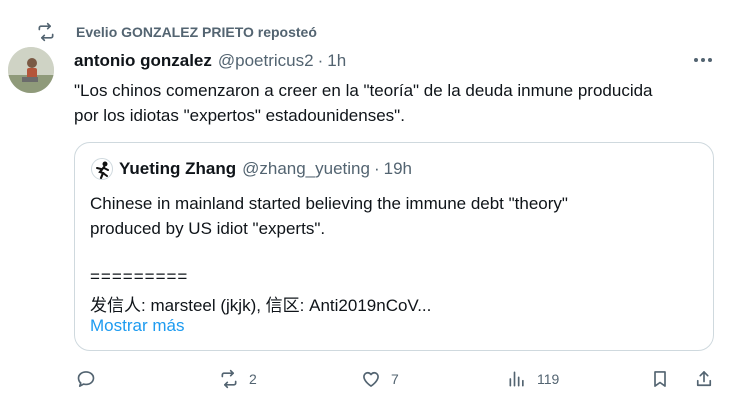 The height and width of the screenshot is (412, 750). What do you see at coordinates (703, 60) in the screenshot?
I see `more-icon` at bounding box center [703, 60].